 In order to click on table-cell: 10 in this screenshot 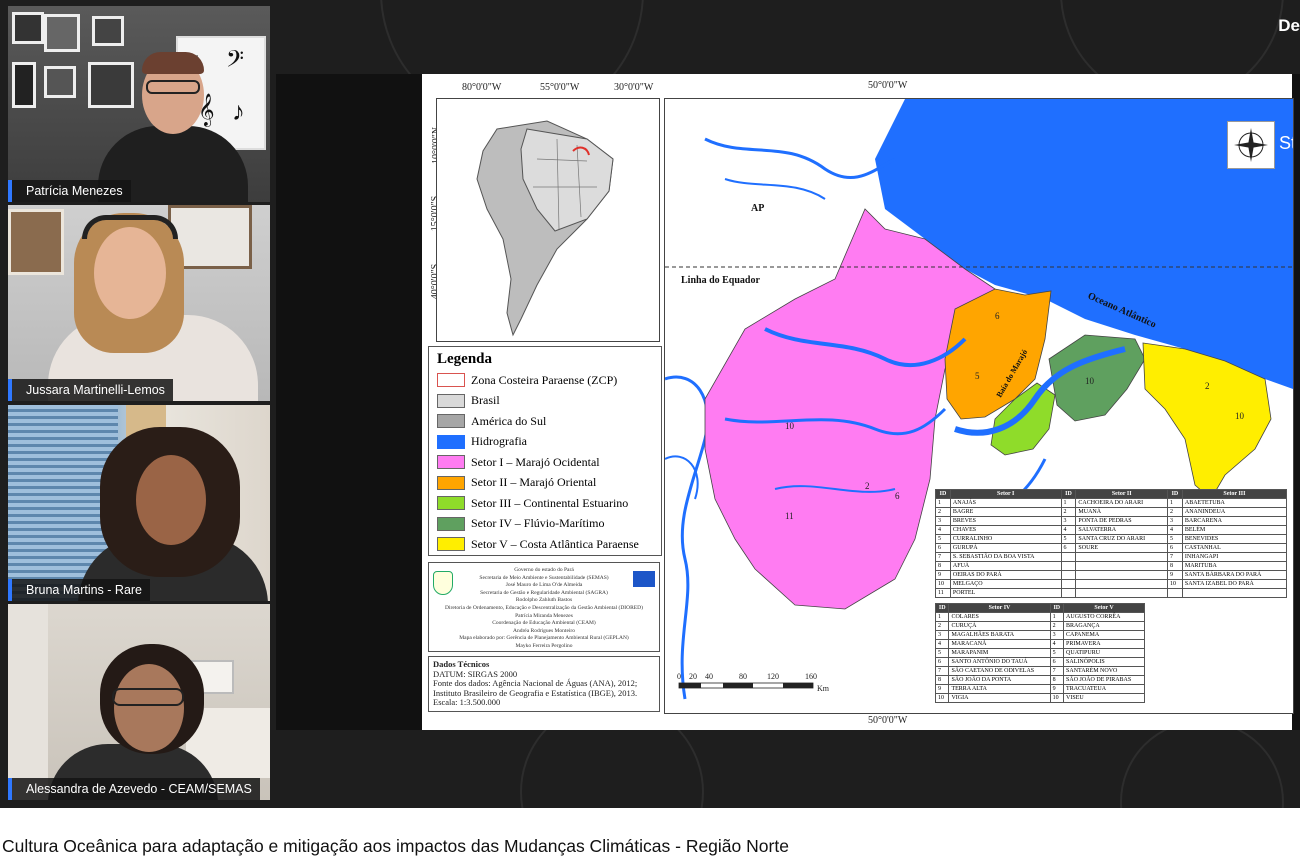, I will do `click(1057, 698)`.